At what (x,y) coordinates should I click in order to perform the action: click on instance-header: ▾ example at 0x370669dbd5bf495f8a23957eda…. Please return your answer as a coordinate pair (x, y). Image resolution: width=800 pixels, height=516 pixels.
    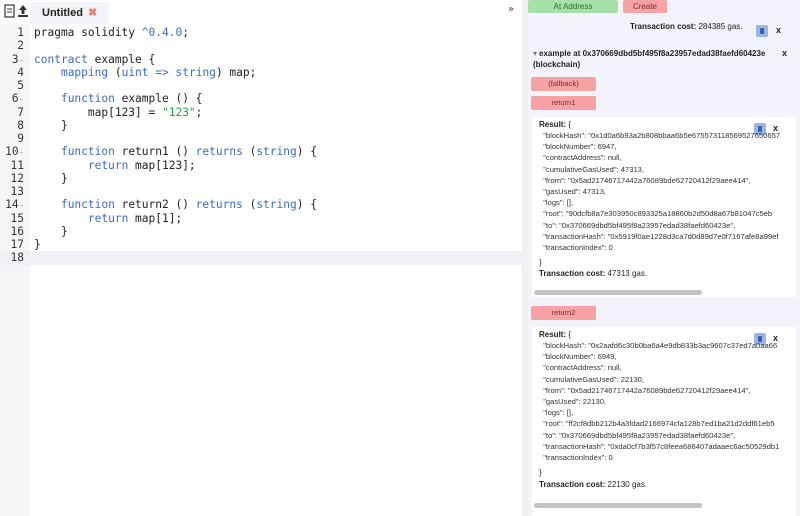
    Looking at the image, I should click on (658, 59).